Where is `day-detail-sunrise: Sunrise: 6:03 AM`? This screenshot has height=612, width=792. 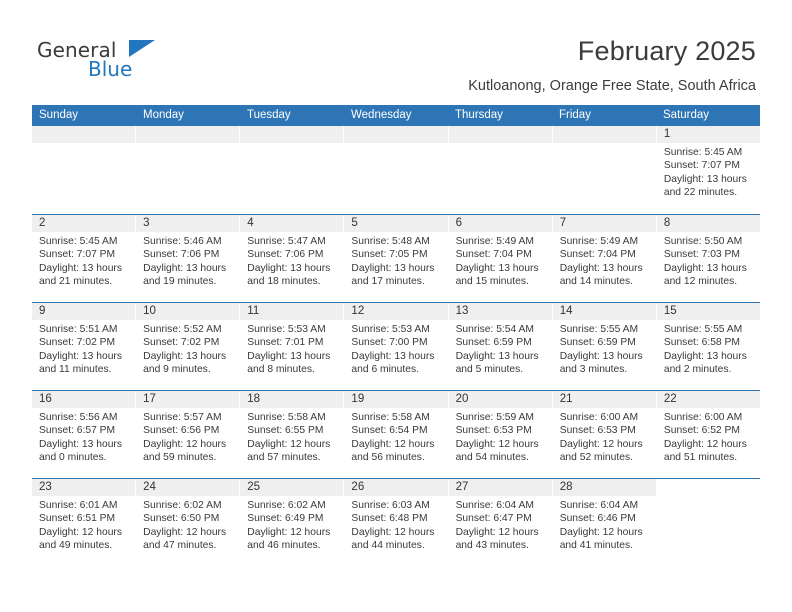
day-detail-sunrise: Sunrise: 6:03 AM is located at coordinates (390, 505).